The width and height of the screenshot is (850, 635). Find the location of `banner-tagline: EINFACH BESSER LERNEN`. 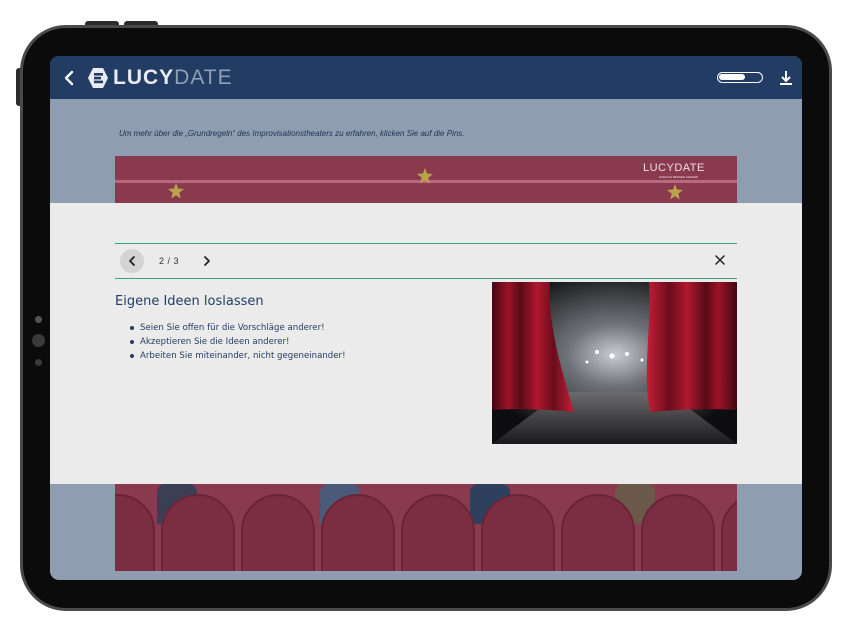

banner-tagline: EINFACH BESSER LERNEN is located at coordinates (679, 177).